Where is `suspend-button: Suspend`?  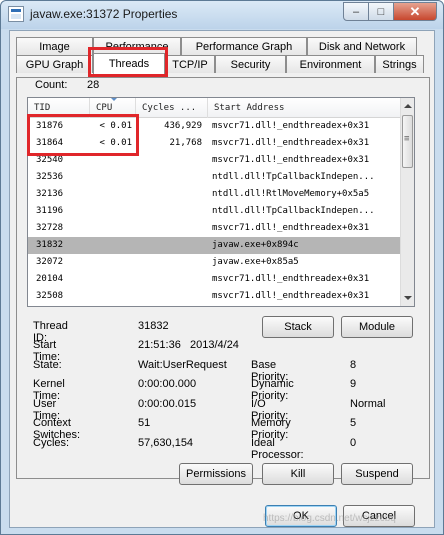 suspend-button: Suspend is located at coordinates (377, 474).